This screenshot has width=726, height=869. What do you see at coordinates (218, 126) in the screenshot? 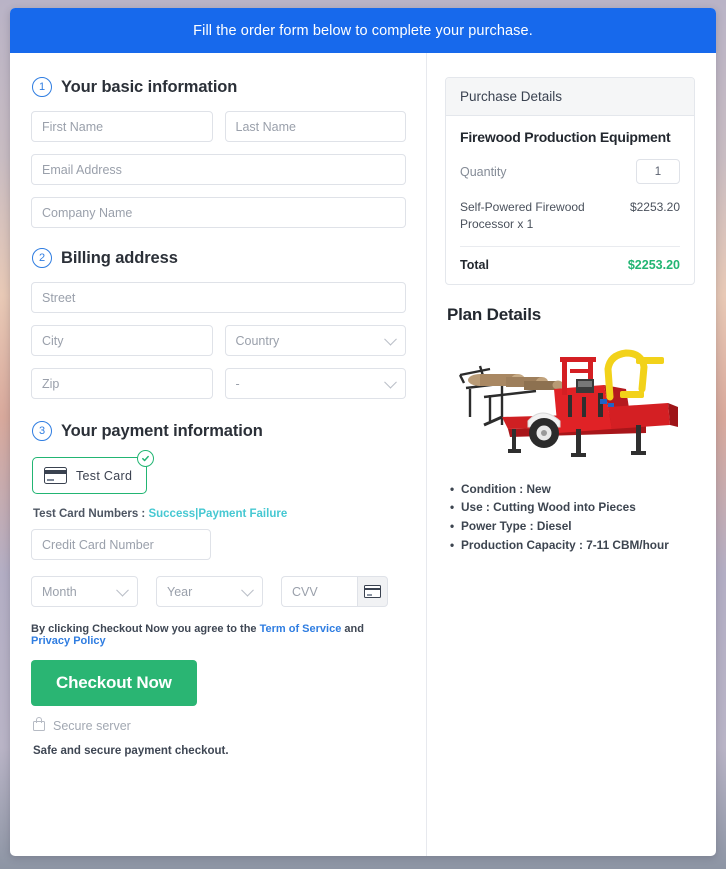
I see `name-row: First Name Last Name` at bounding box center [218, 126].